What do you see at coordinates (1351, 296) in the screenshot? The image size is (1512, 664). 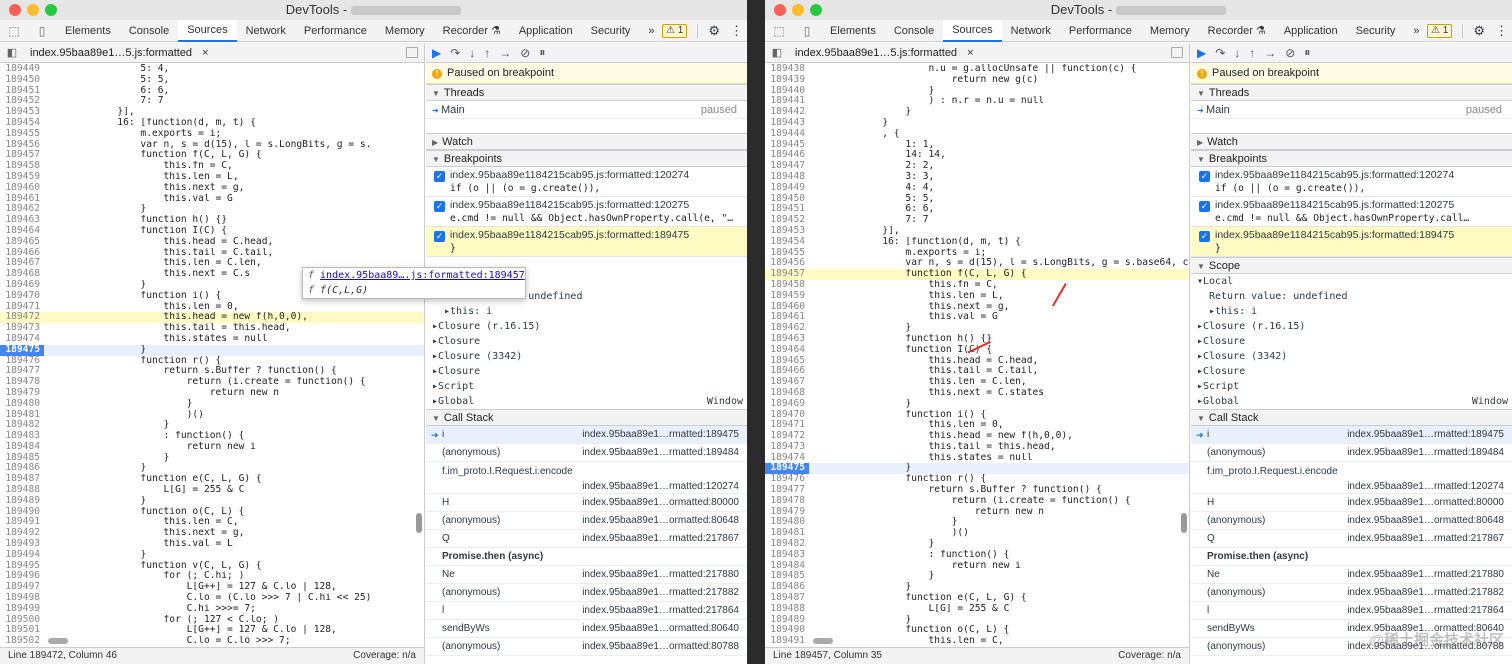 I see `scope-item: Return value: undefined` at bounding box center [1351, 296].